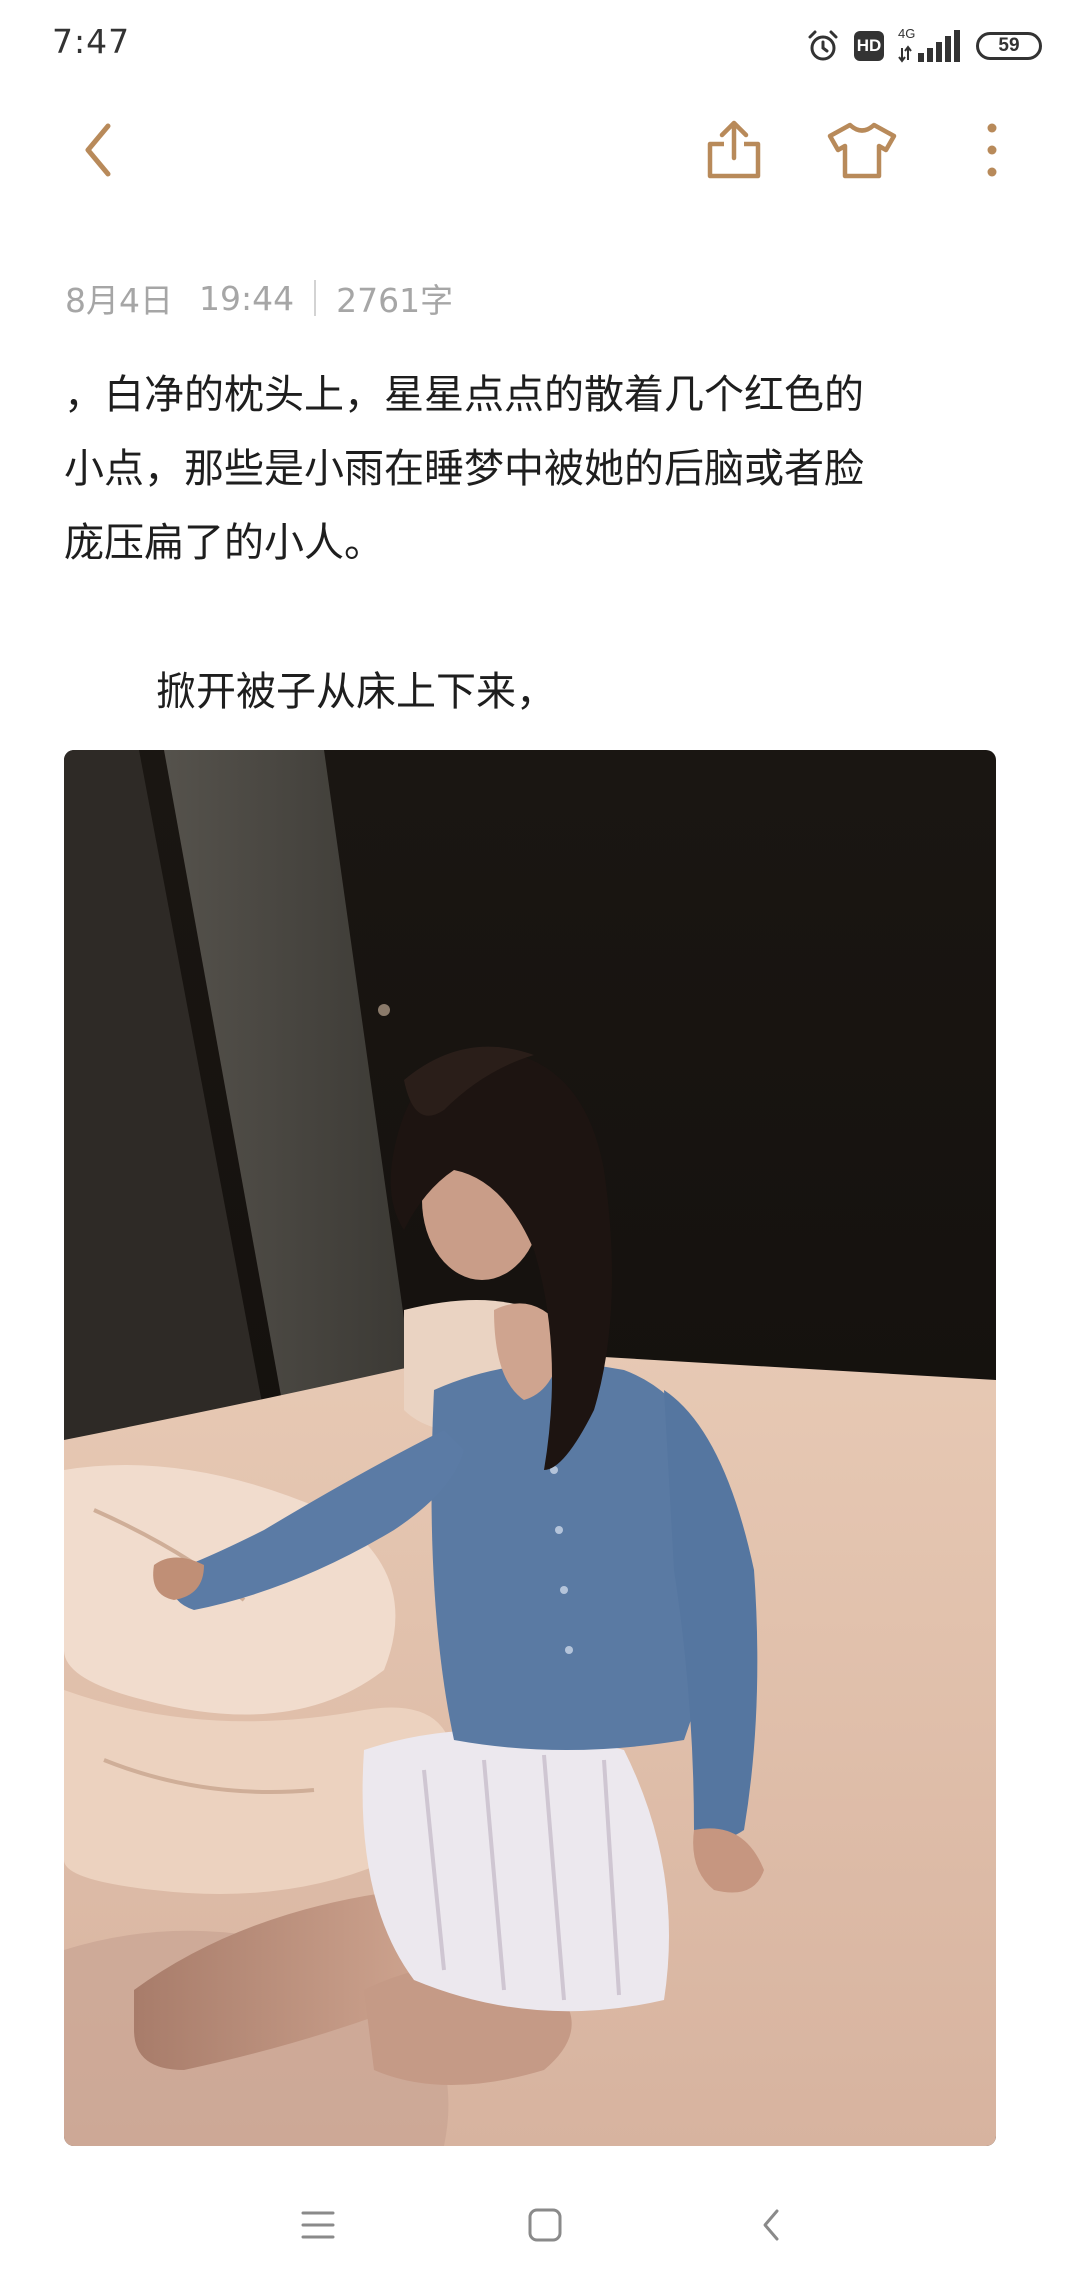  What do you see at coordinates (395, 300) in the screenshot?
I see `word-count: 2761字` at bounding box center [395, 300].